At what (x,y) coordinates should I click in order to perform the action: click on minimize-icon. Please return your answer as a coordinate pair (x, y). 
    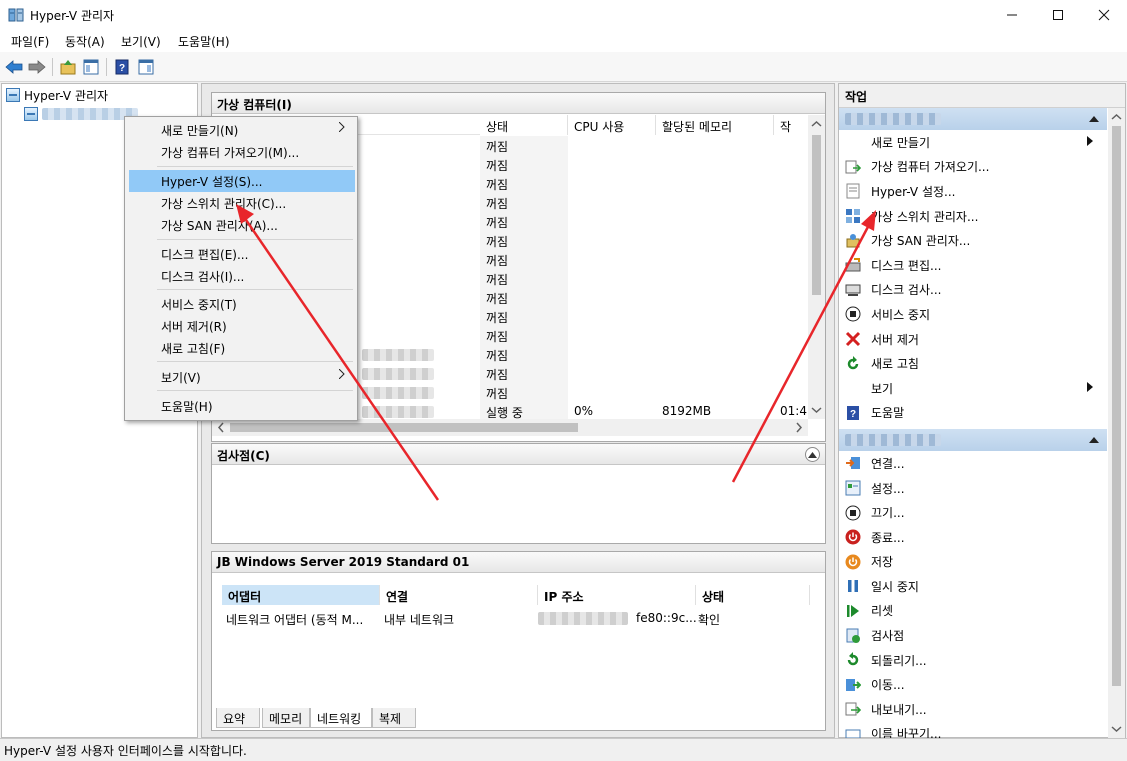
    Looking at the image, I should click on (1012, 15).